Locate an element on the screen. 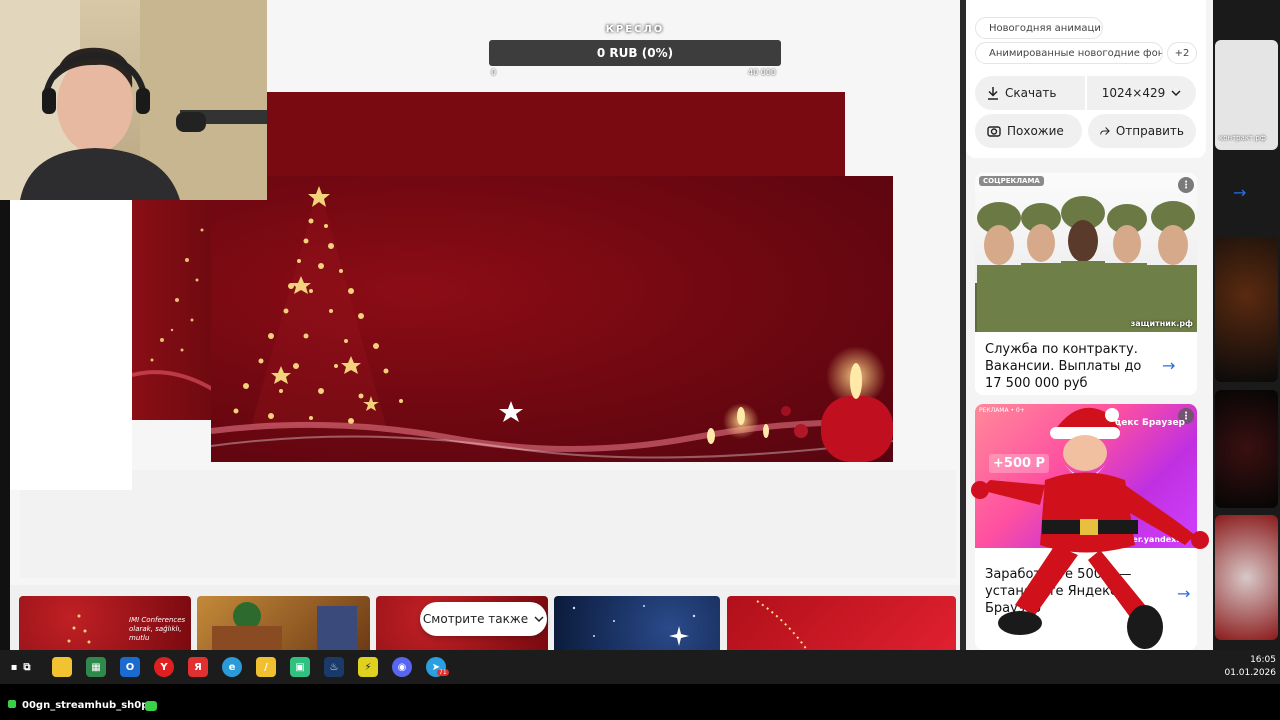 This screenshot has width=1280, height=720. white-patch is located at coordinates (71, 345).